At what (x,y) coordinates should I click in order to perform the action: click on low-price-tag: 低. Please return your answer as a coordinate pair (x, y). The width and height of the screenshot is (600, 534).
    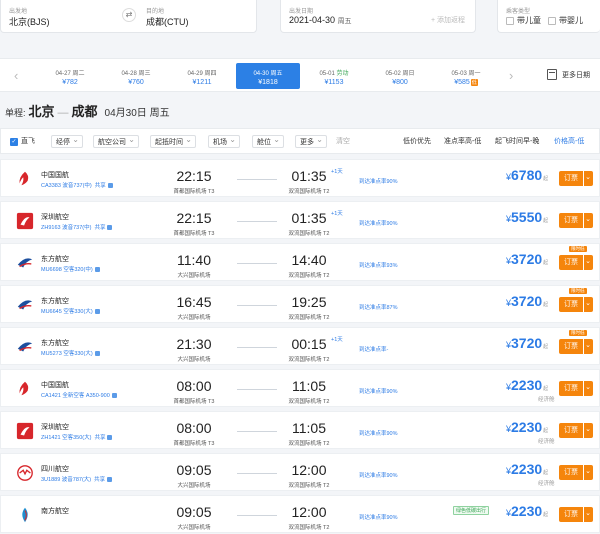
    Looking at the image, I should click on (474, 82).